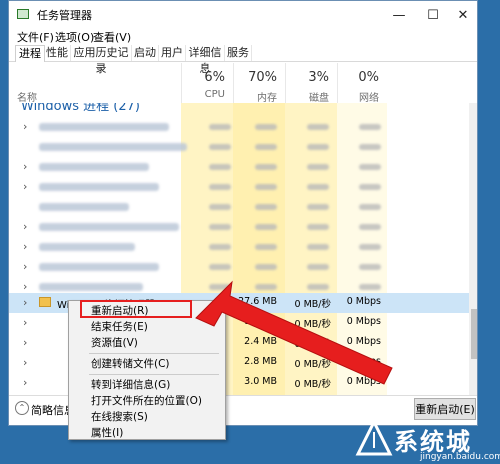  What do you see at coordinates (368, 77) in the screenshot?
I see `network-percent: 0%` at bounding box center [368, 77].